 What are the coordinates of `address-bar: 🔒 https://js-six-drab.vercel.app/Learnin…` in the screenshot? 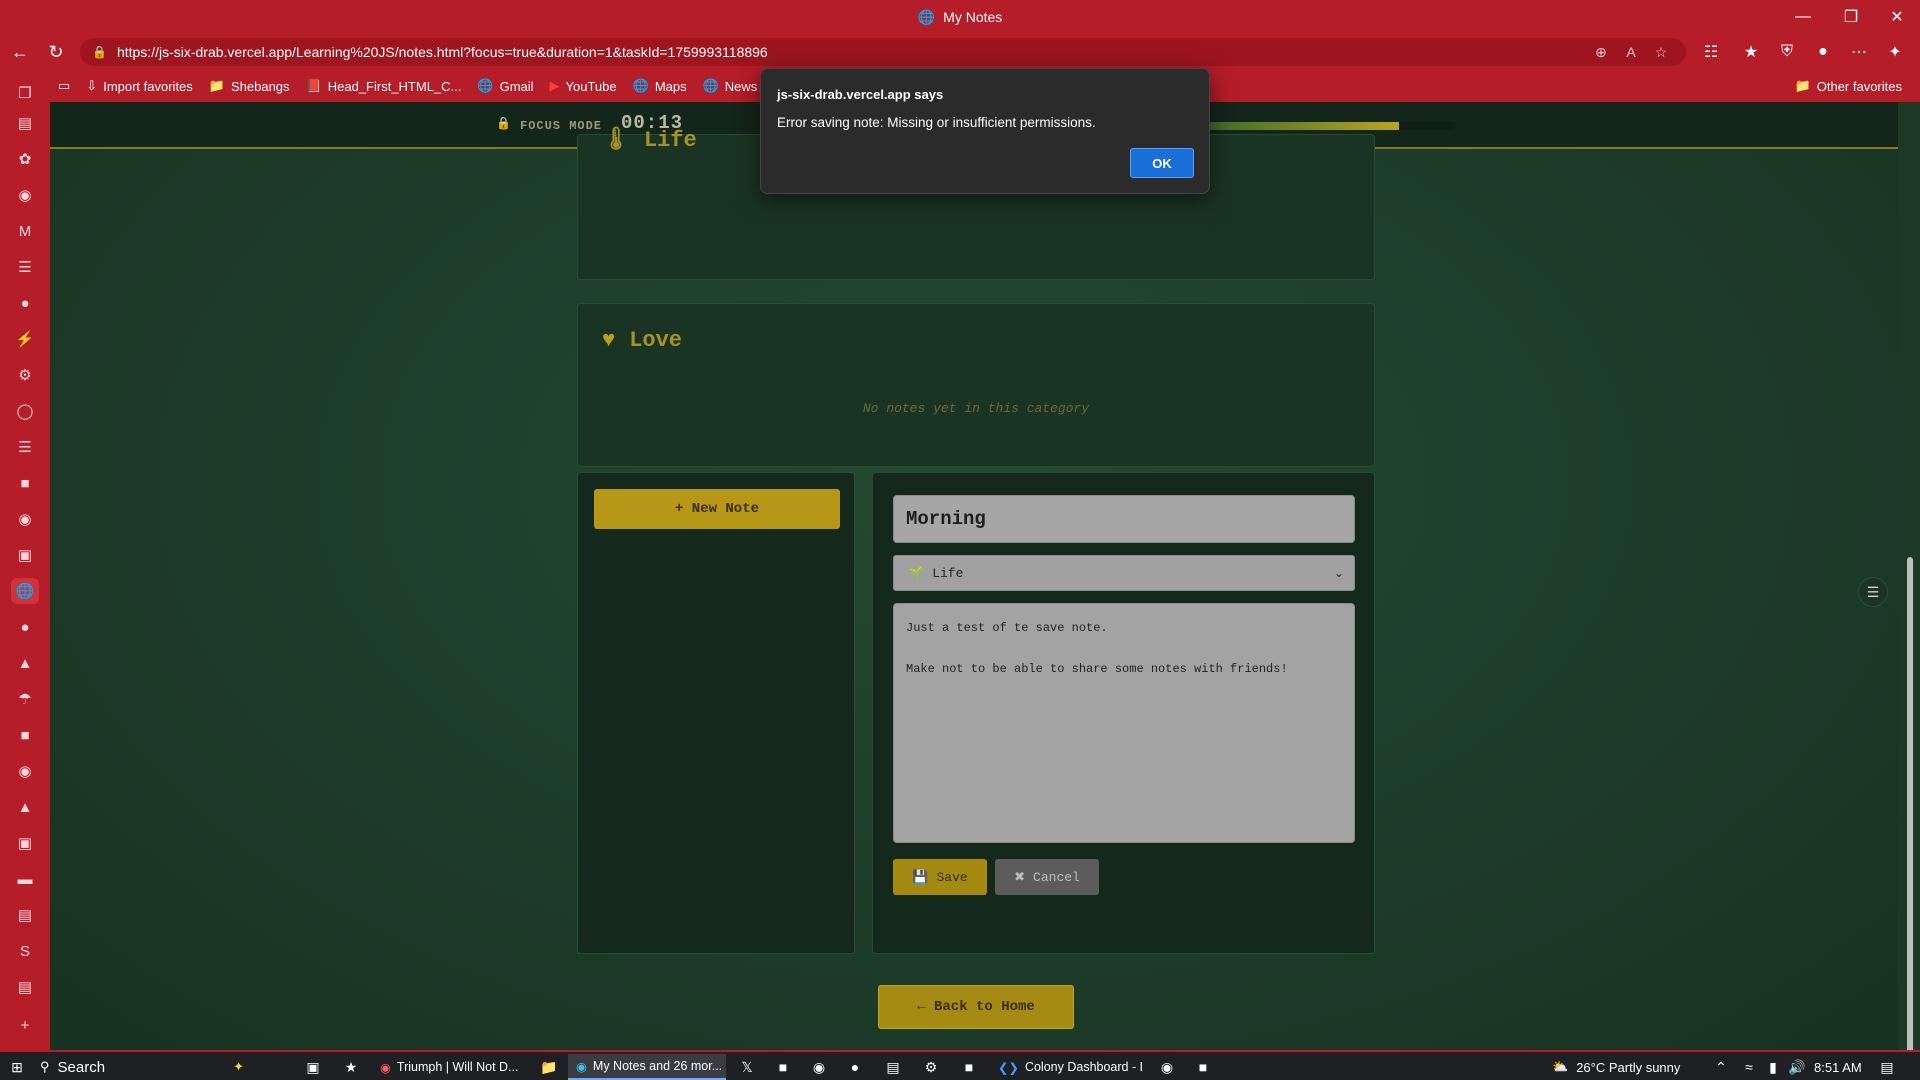 It's located at (883, 52).